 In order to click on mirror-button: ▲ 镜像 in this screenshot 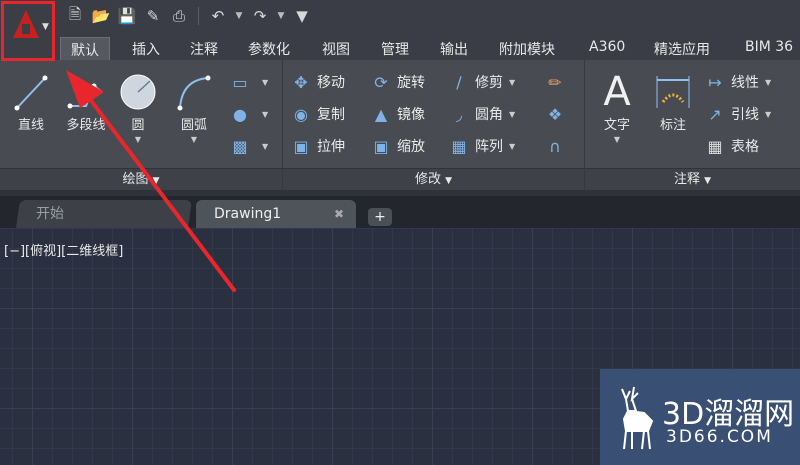, I will do `click(398, 114)`.